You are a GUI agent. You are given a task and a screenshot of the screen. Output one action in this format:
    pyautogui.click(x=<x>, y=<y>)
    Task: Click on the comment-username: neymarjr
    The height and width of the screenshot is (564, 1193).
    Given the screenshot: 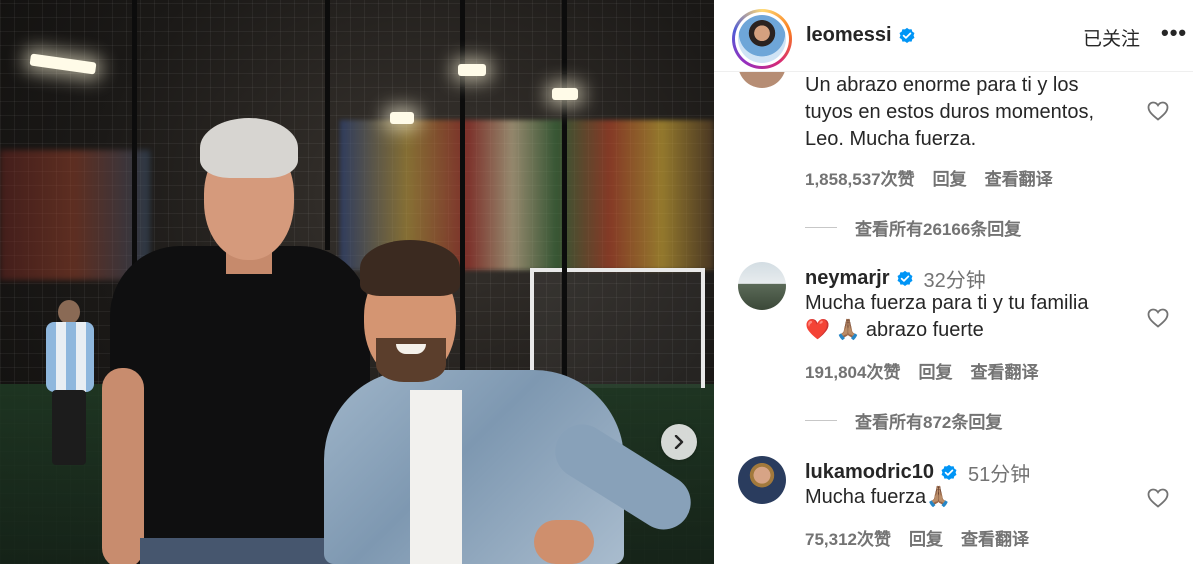 What is the action you would take?
    pyautogui.click(x=847, y=278)
    